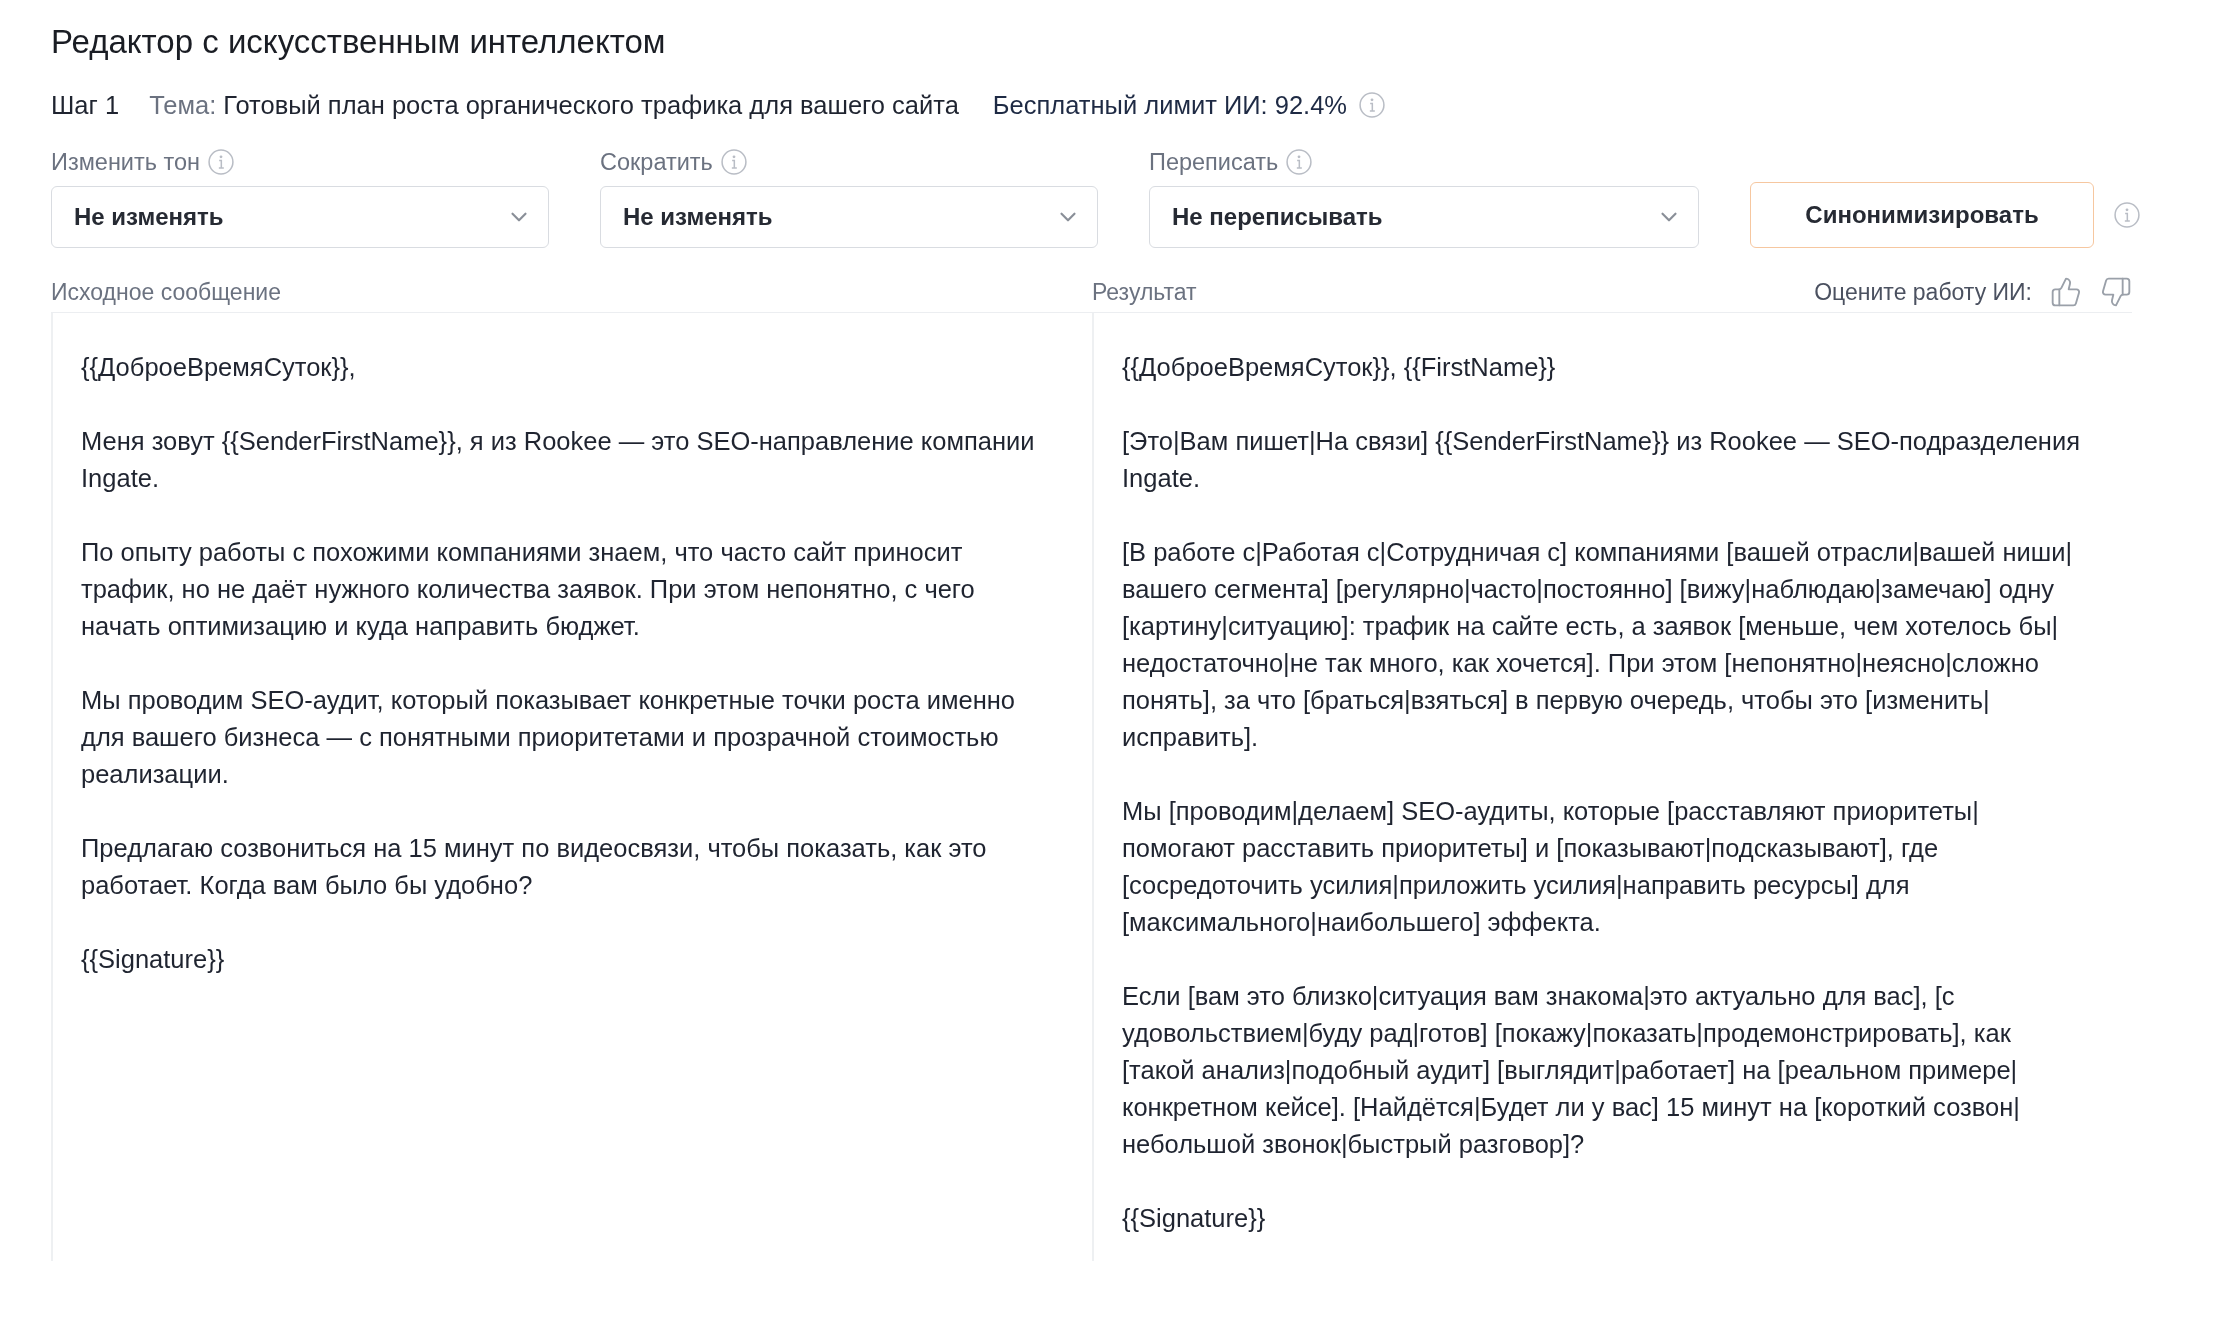 This screenshot has width=2218, height=1318. What do you see at coordinates (85, 105) in the screenshot?
I see `step-label: Шаг 1` at bounding box center [85, 105].